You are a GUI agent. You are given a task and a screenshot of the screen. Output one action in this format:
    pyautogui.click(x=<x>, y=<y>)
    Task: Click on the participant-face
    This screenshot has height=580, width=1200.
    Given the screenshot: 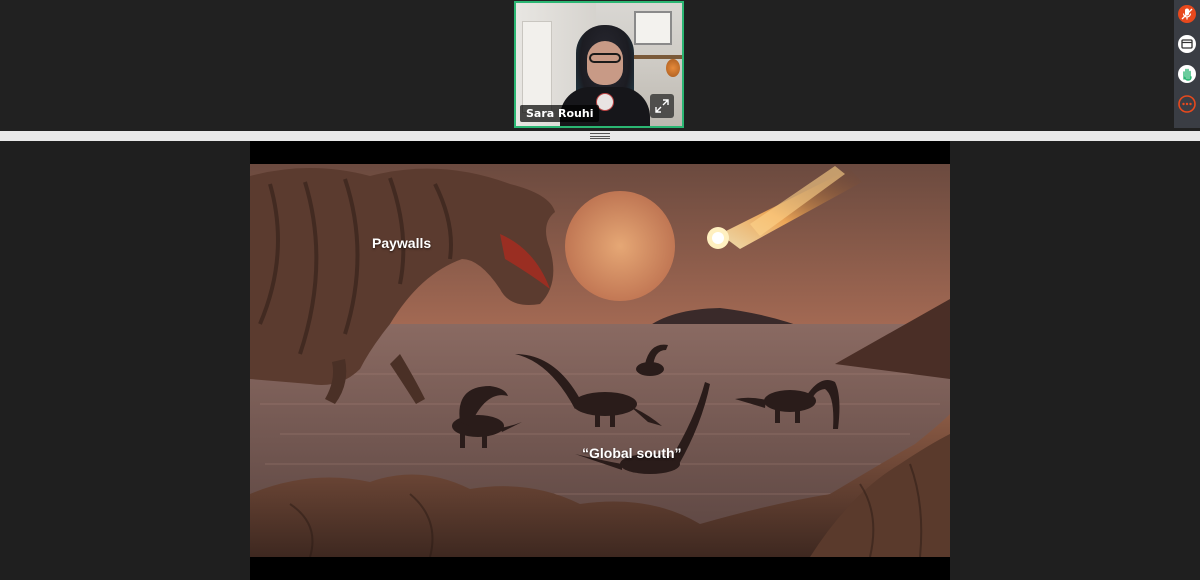 What is the action you would take?
    pyautogui.click(x=605, y=63)
    